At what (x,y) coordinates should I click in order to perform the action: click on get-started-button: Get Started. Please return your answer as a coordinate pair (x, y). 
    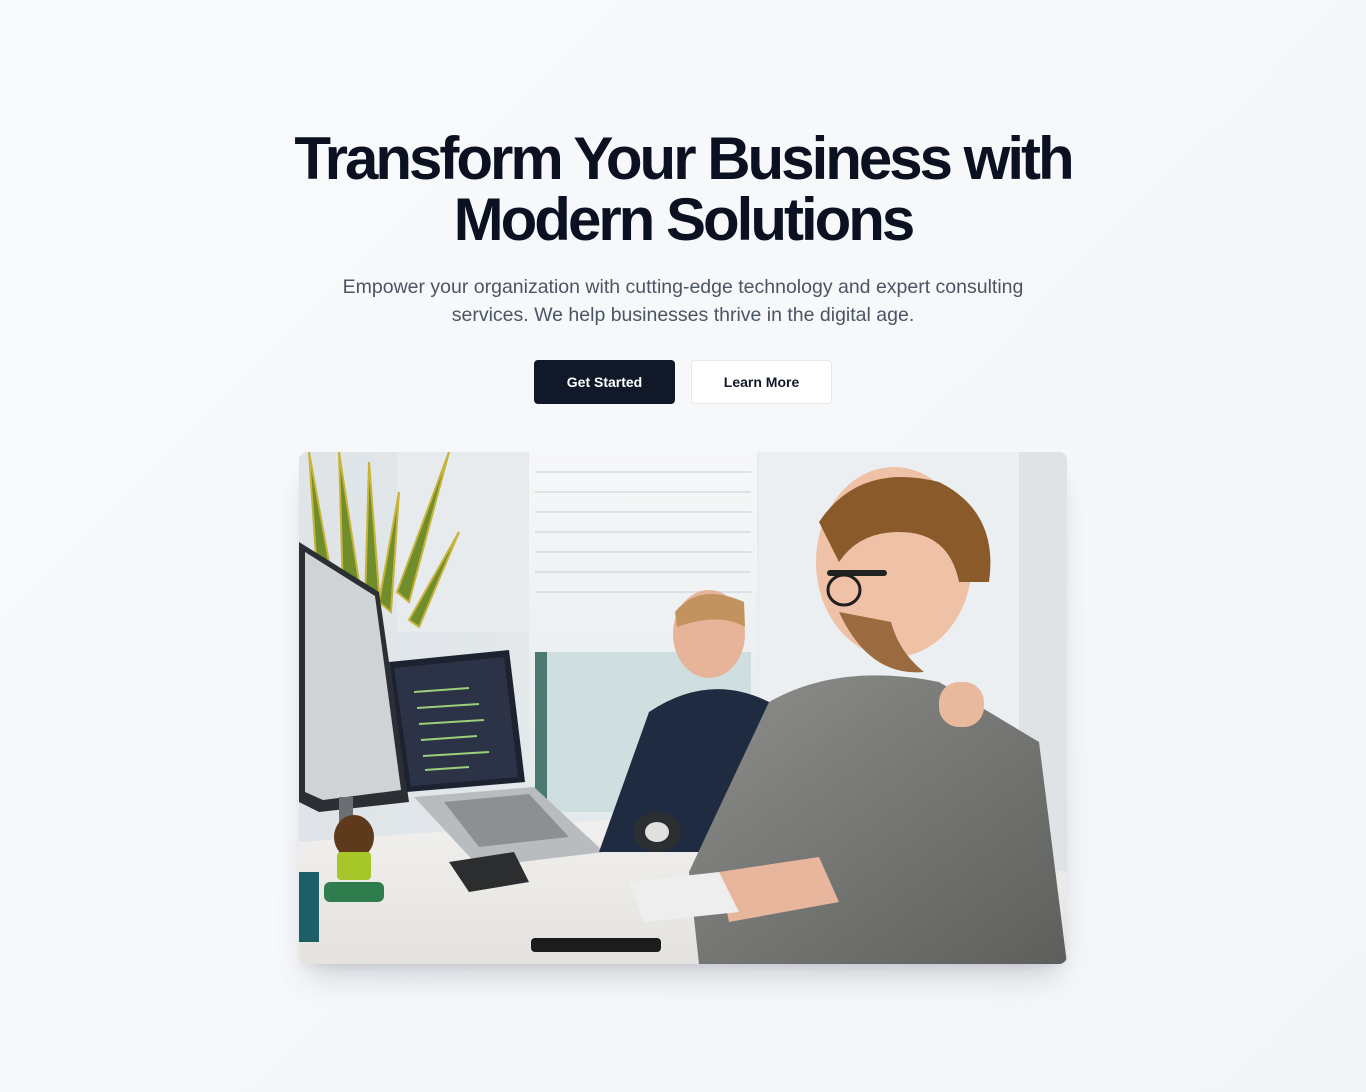
    Looking at the image, I should click on (604, 382).